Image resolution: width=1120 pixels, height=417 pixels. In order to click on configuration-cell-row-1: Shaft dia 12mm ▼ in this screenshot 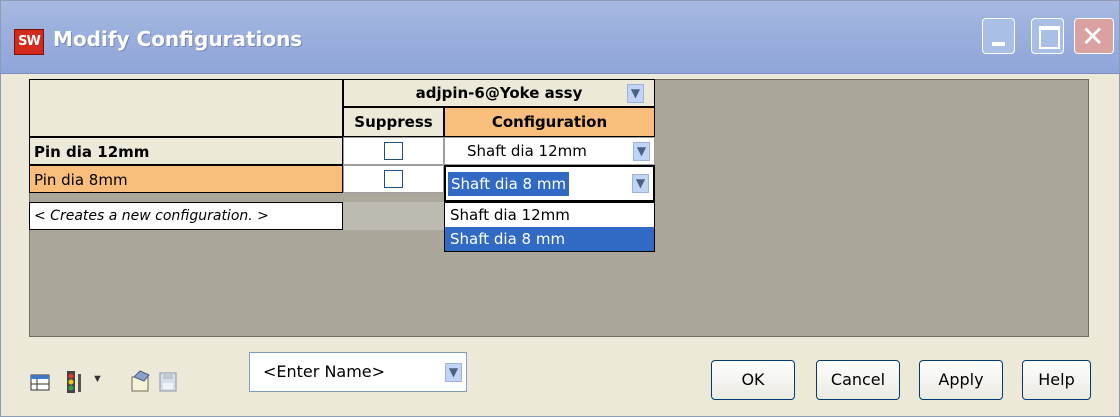, I will do `click(549, 151)`.